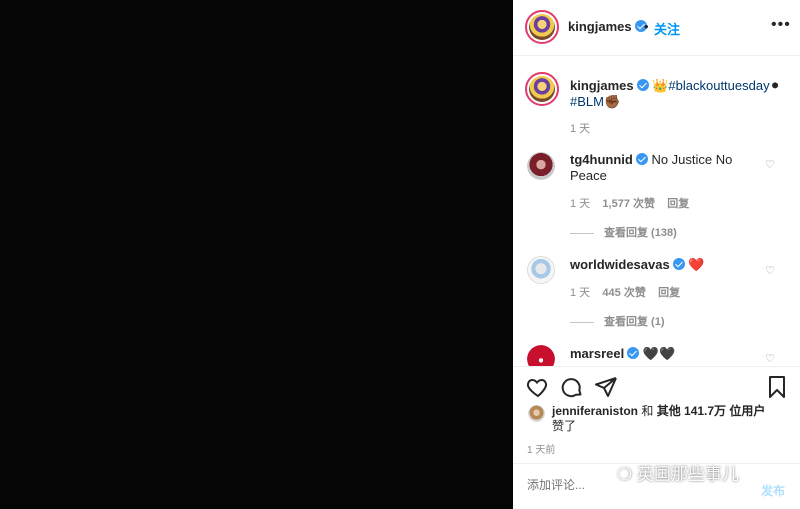  What do you see at coordinates (612, 101) in the screenshot?
I see `raised-fist-emoji: ✊🏾` at bounding box center [612, 101].